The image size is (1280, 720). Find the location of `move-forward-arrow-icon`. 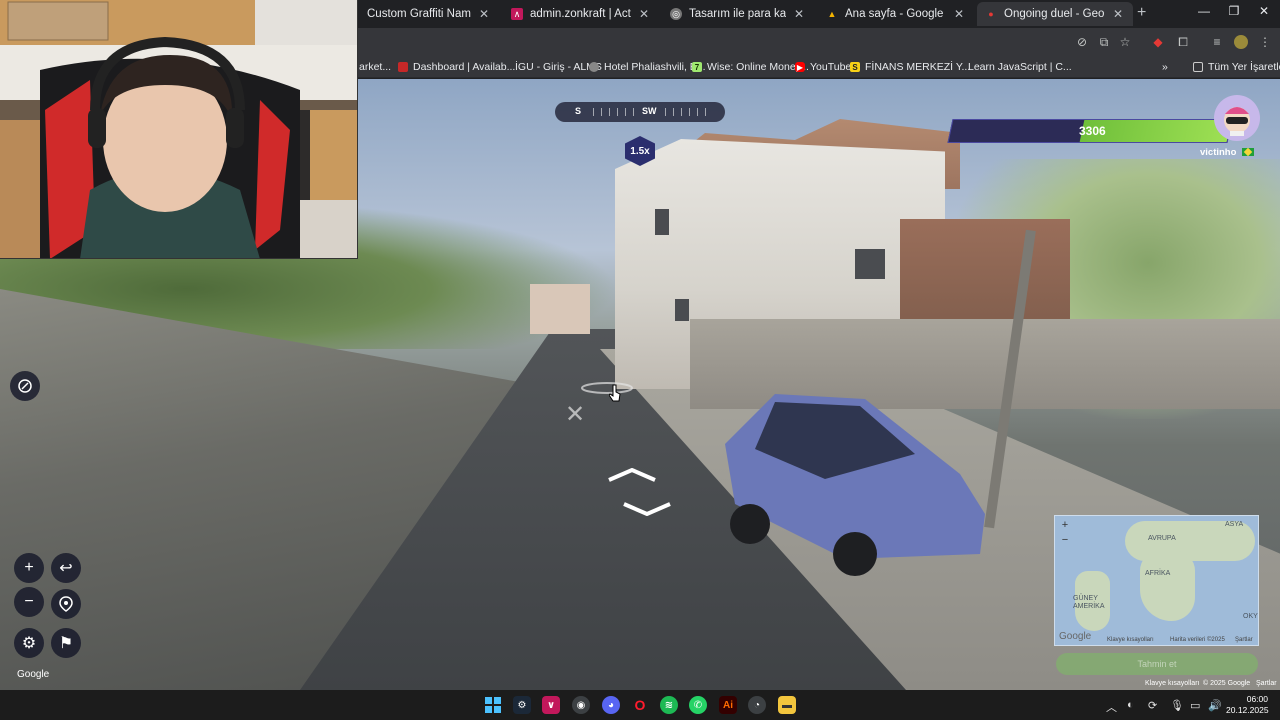

move-forward-arrow-icon is located at coordinates (632, 475).